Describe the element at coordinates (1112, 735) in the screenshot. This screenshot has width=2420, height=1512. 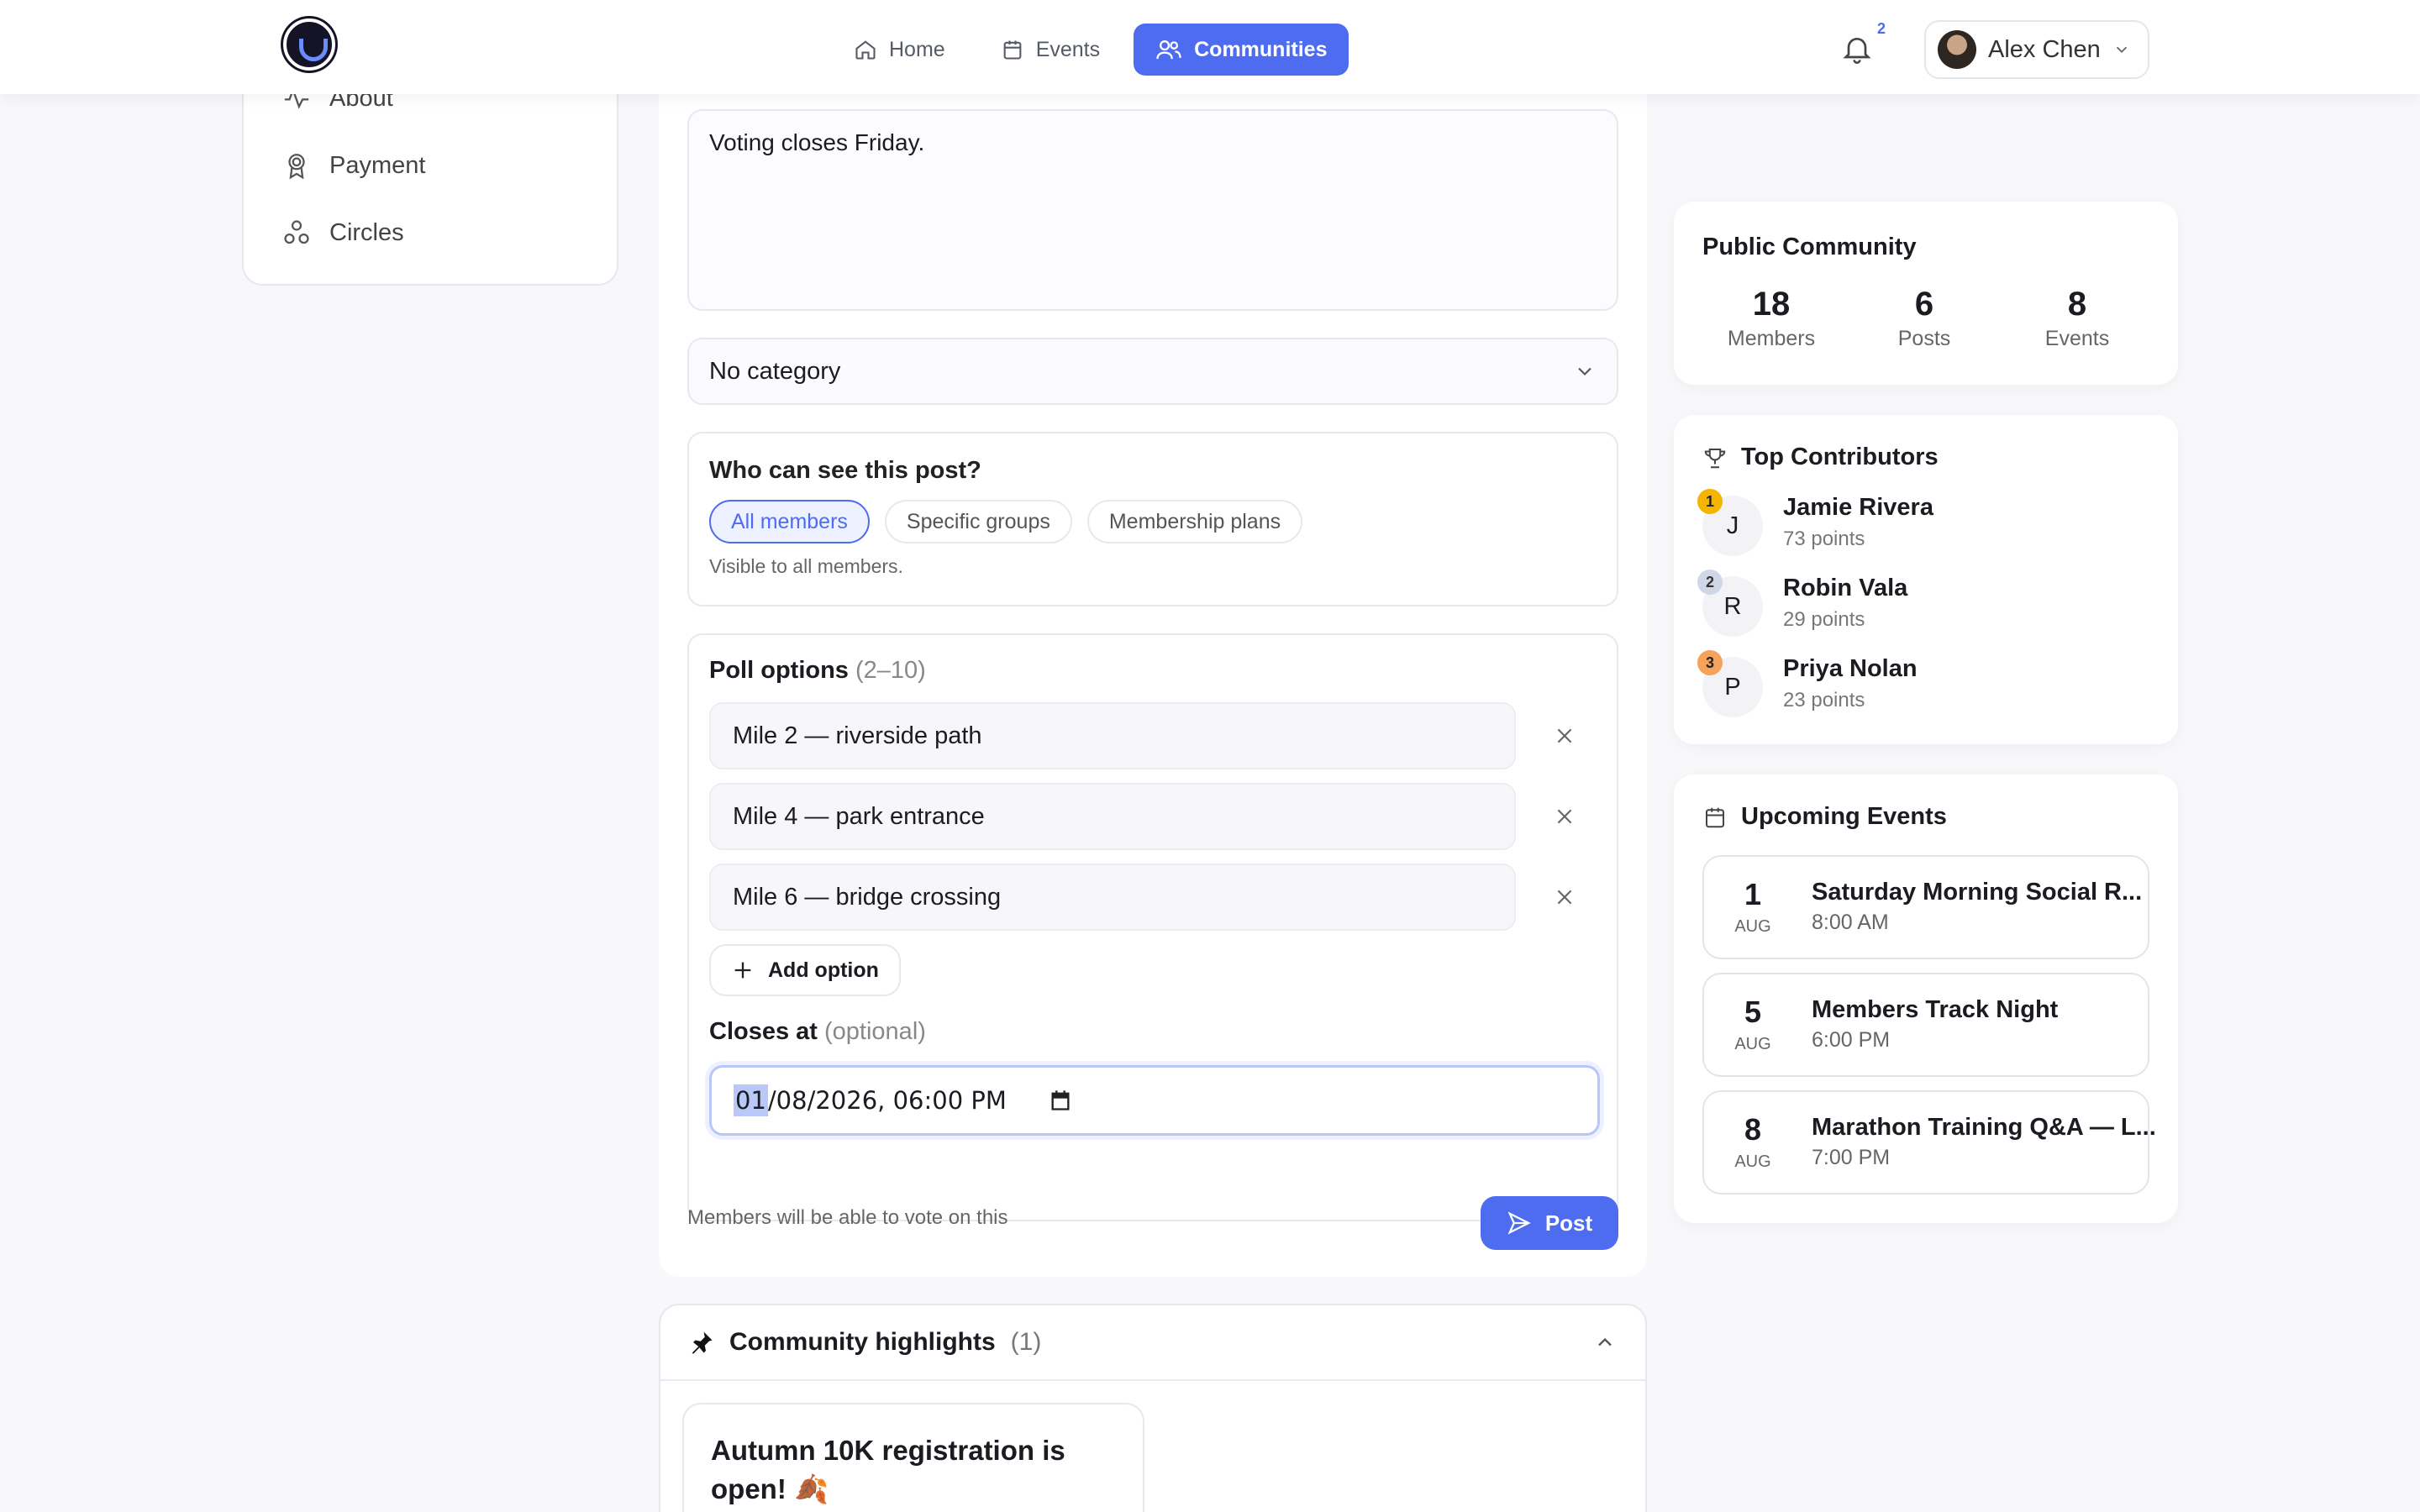
I see `poll-option-input: Mile 2 — riverside path` at that location.